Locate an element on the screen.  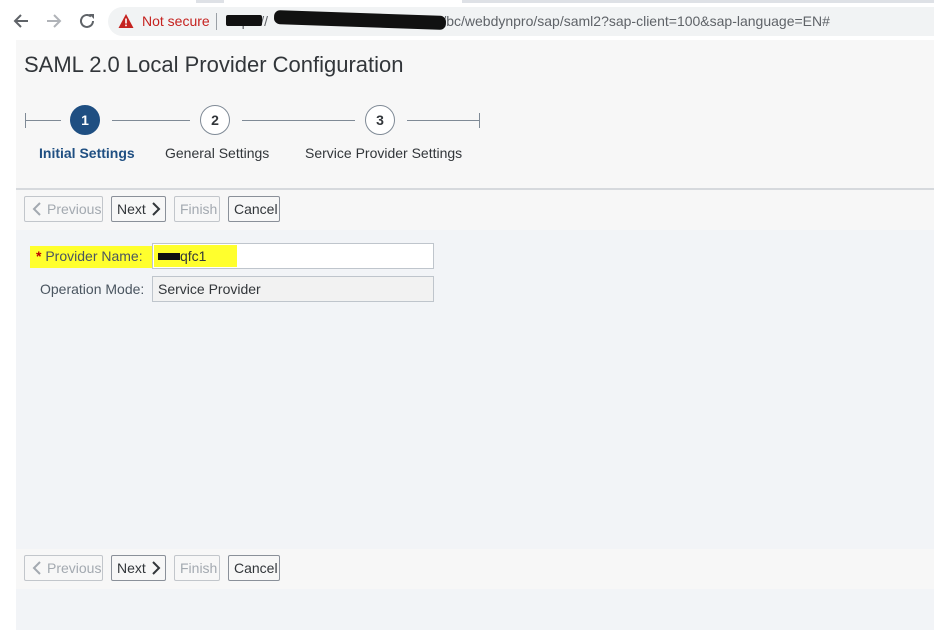
address-divider is located at coordinates (216, 21).